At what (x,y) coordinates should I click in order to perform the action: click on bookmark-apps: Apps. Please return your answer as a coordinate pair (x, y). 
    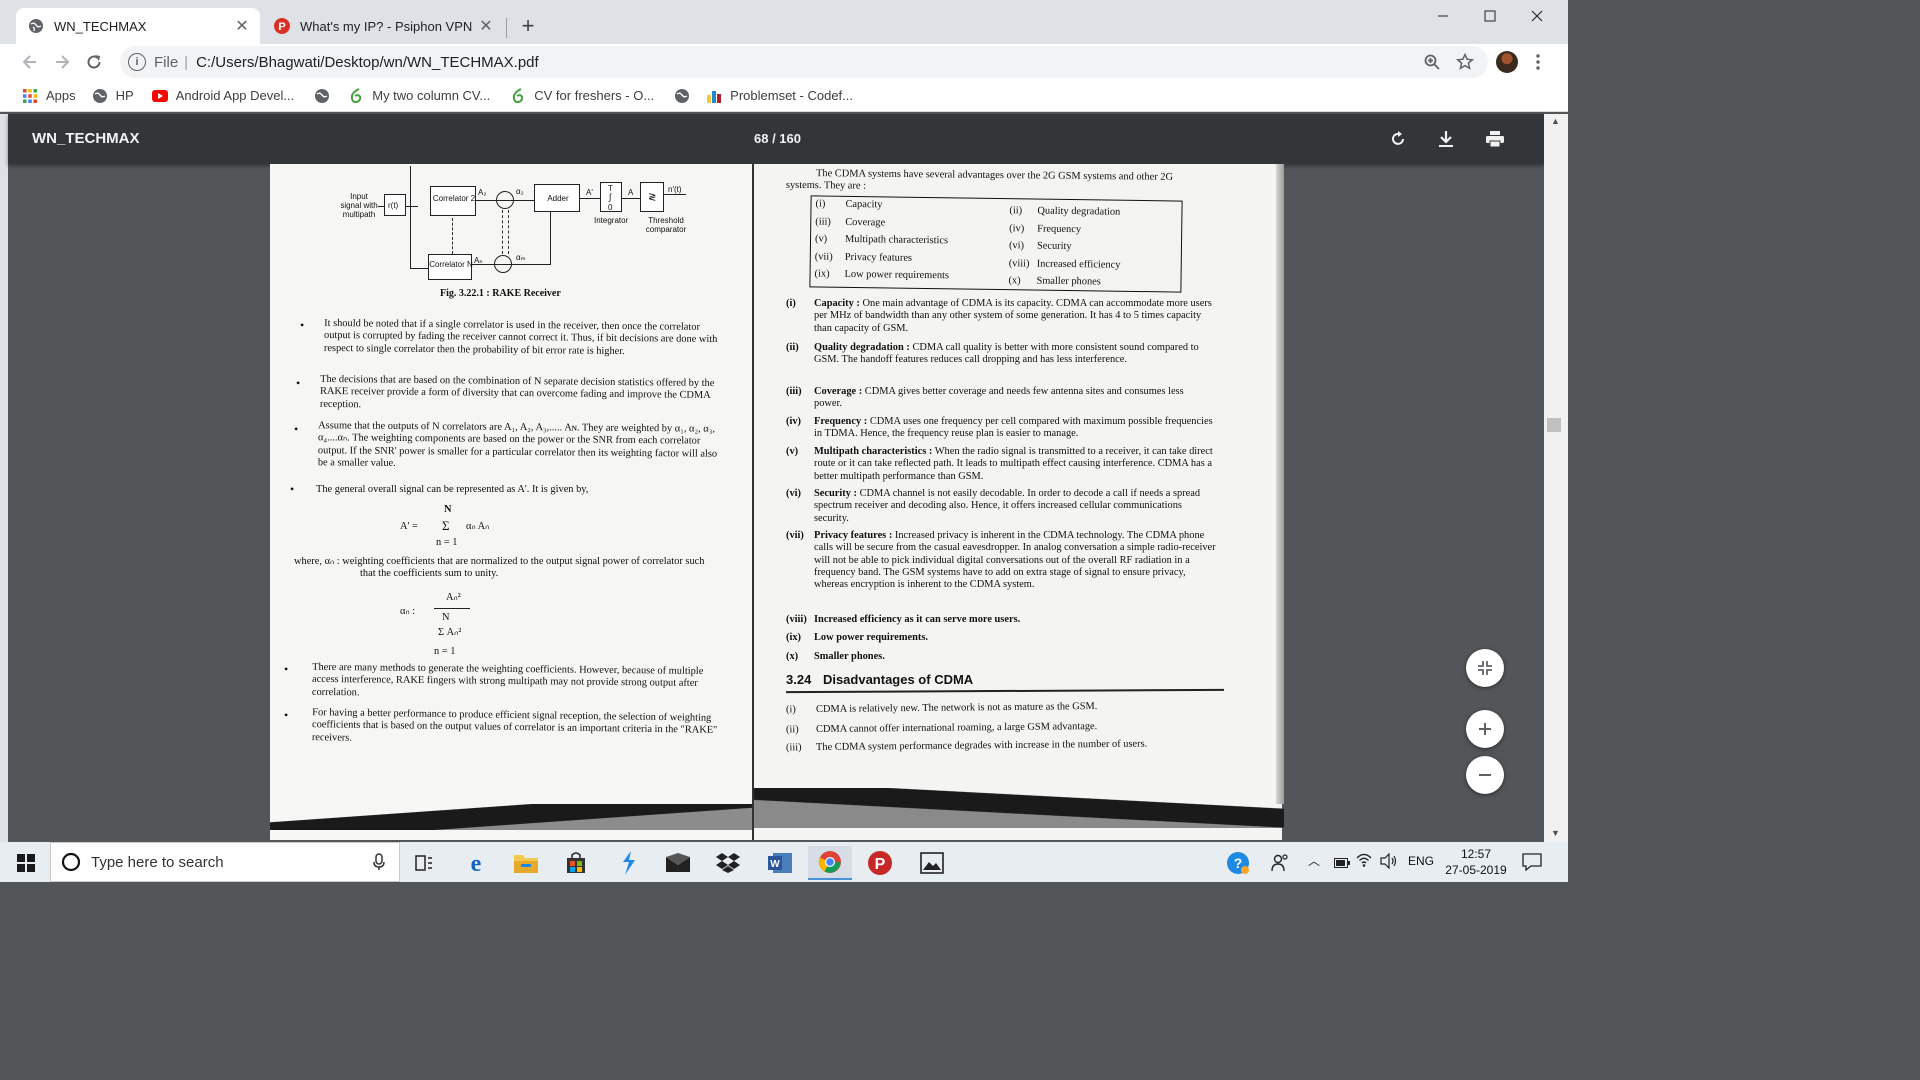
    Looking at the image, I should click on (49, 96).